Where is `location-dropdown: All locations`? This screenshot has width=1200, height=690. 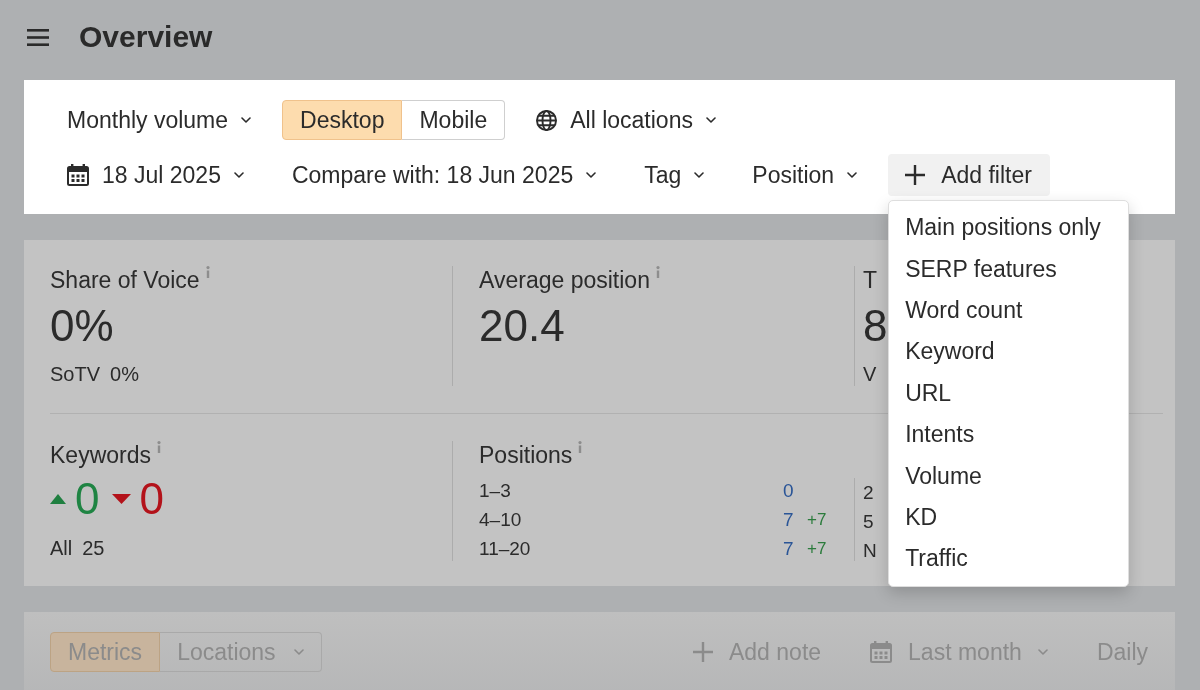
location-dropdown: All locations is located at coordinates (626, 120).